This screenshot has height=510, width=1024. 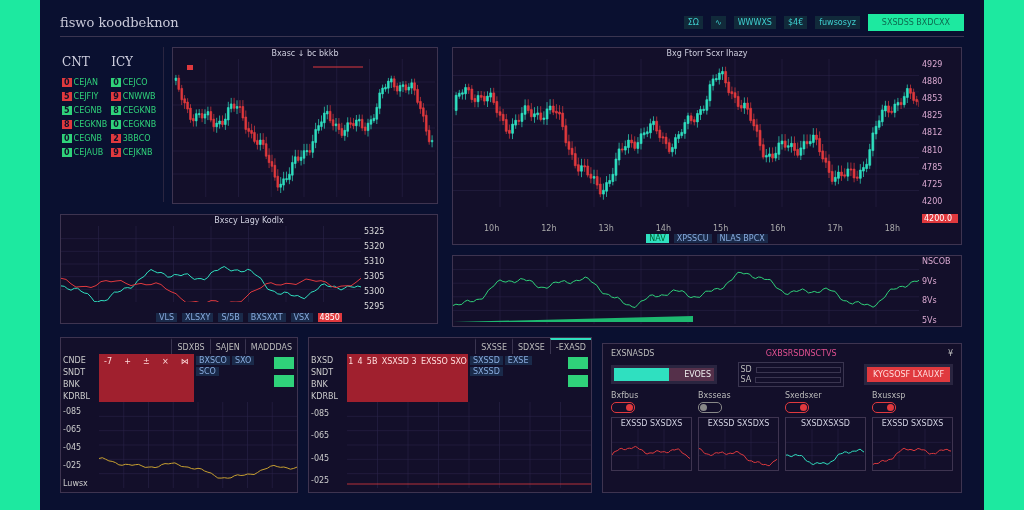 What do you see at coordinates (137, 152) in the screenshot?
I see `ticker-name: CEJKNB` at bounding box center [137, 152].